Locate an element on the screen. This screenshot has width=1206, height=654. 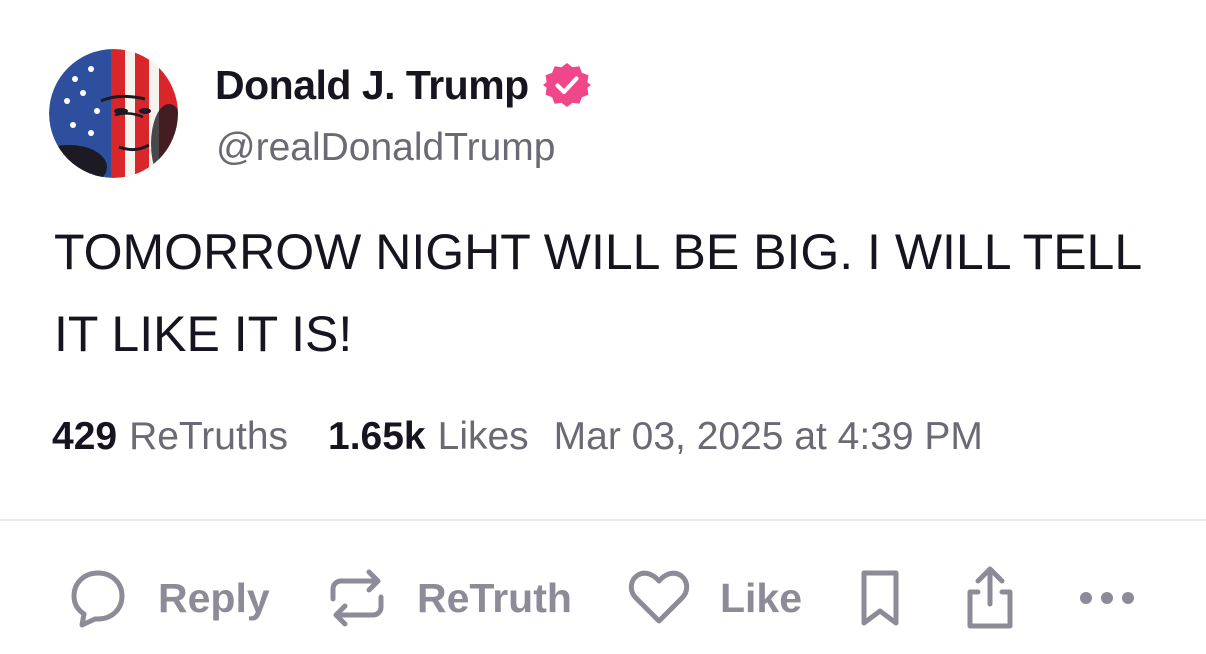
more-button is located at coordinates (1107, 598).